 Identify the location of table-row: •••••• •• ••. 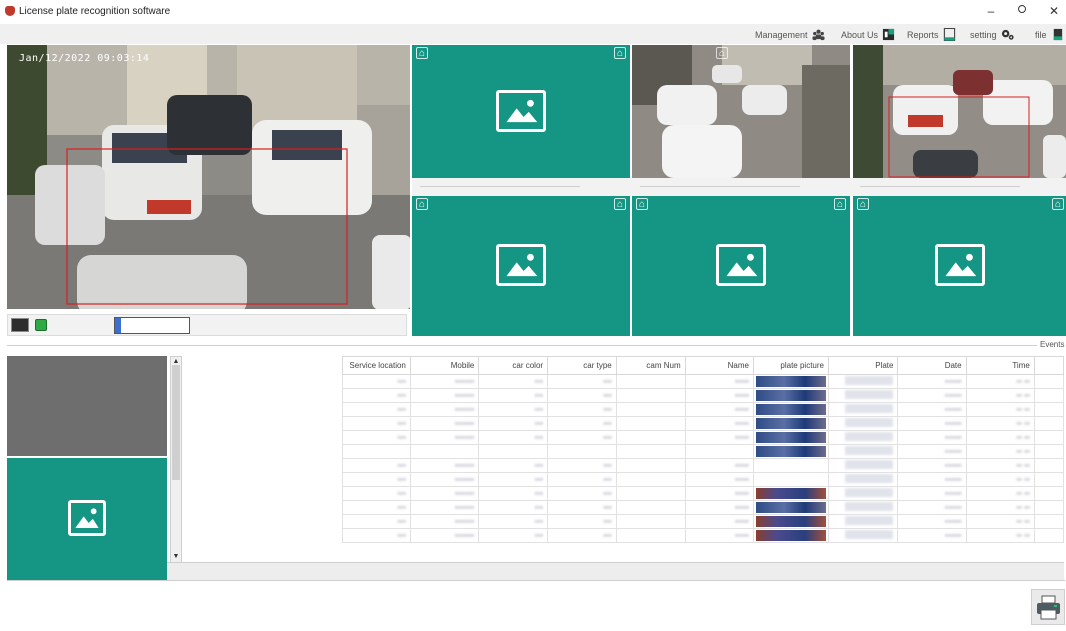
(703, 451).